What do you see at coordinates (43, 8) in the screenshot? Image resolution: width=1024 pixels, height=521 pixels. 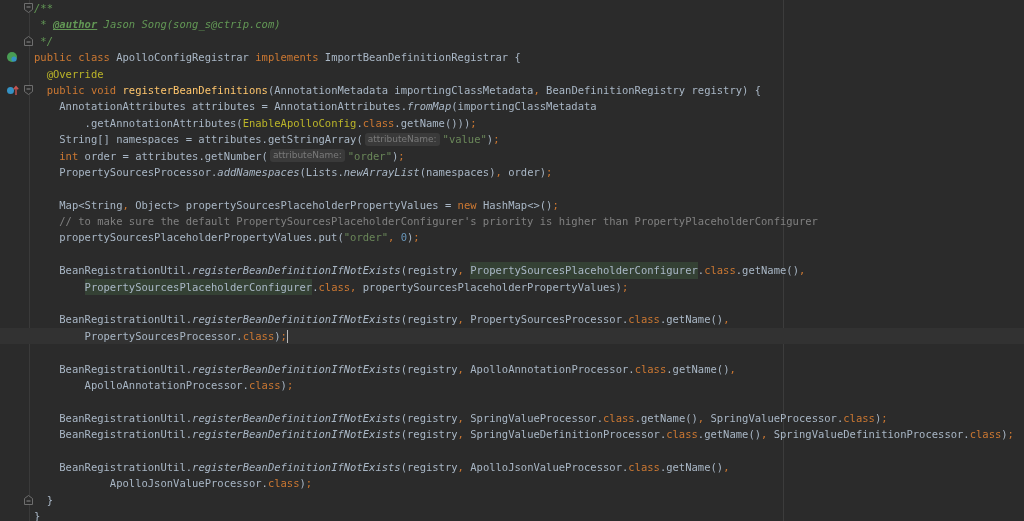 I see `code-line: /**` at bounding box center [43, 8].